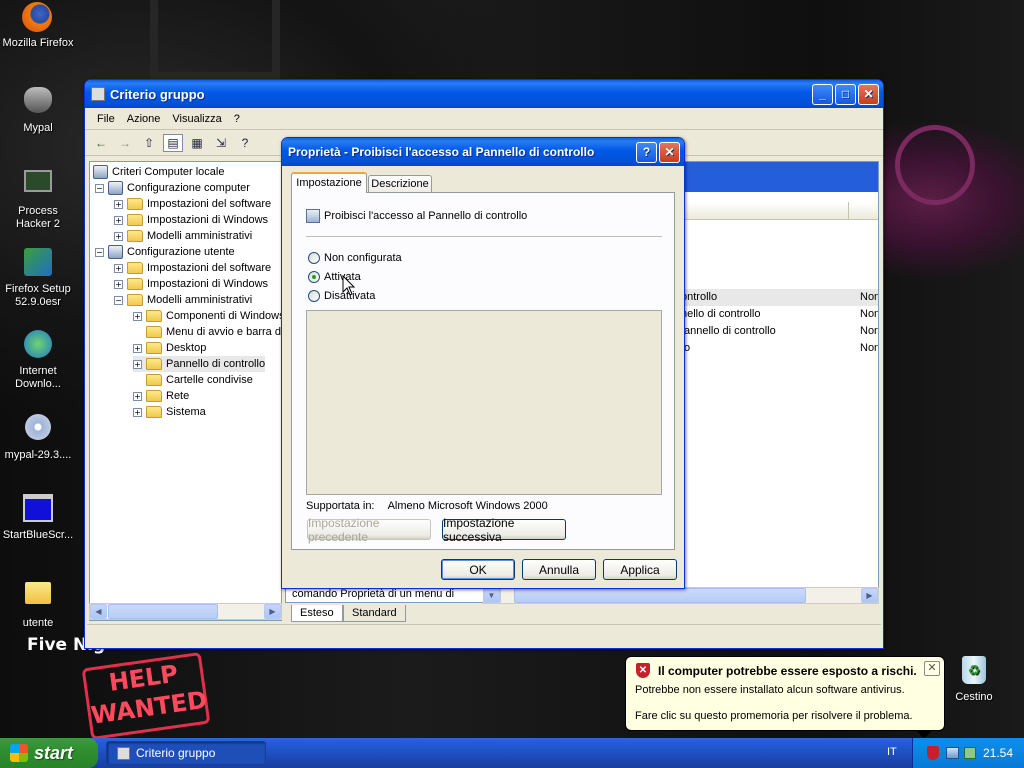 This screenshot has width=1024, height=768. Describe the element at coordinates (374, 613) in the screenshot. I see `tab-standard: Standard` at that location.